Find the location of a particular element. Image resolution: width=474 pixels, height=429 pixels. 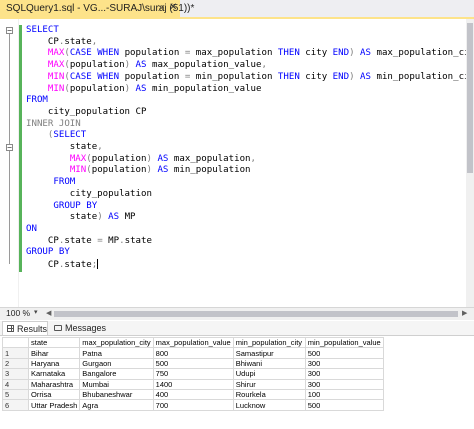

scroll-left-icon: ◀ is located at coordinates (48, 313).